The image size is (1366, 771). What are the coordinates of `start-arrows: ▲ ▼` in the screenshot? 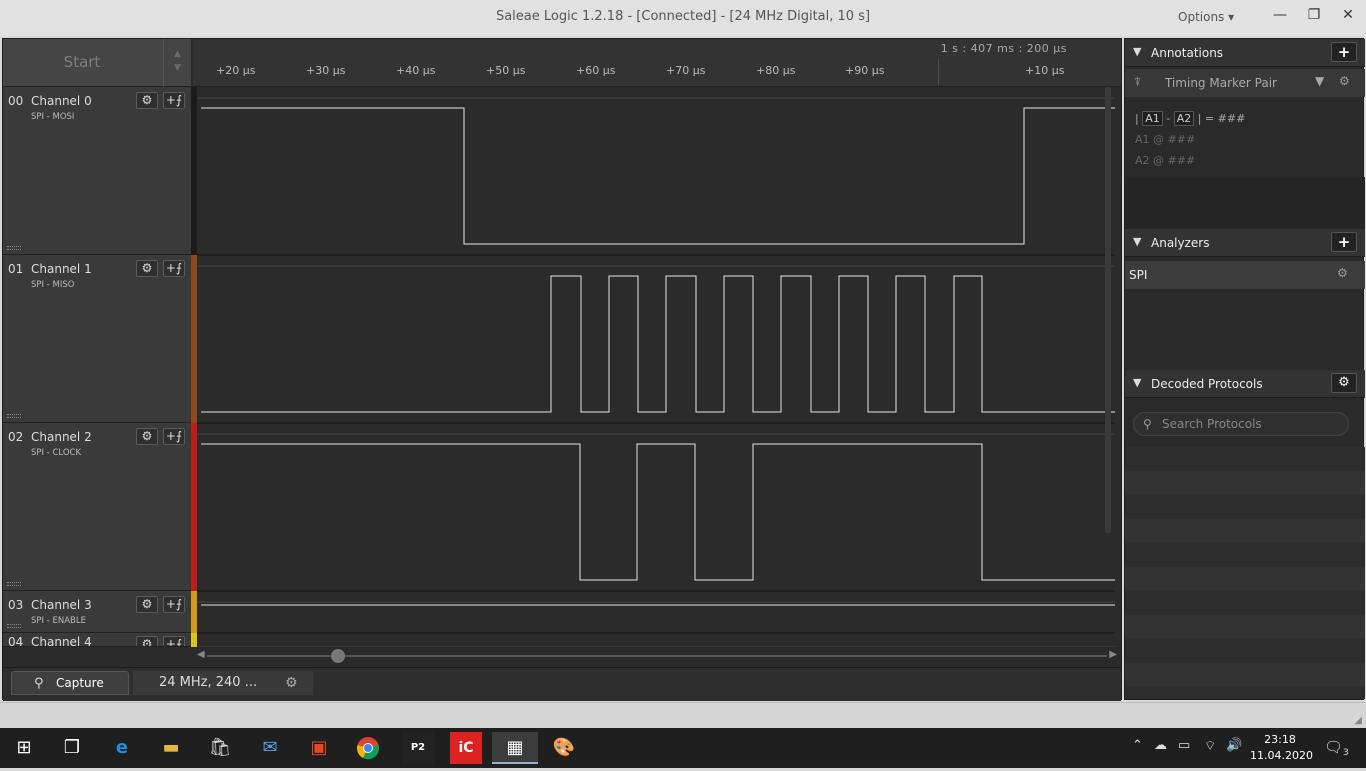 It's located at (177, 63).